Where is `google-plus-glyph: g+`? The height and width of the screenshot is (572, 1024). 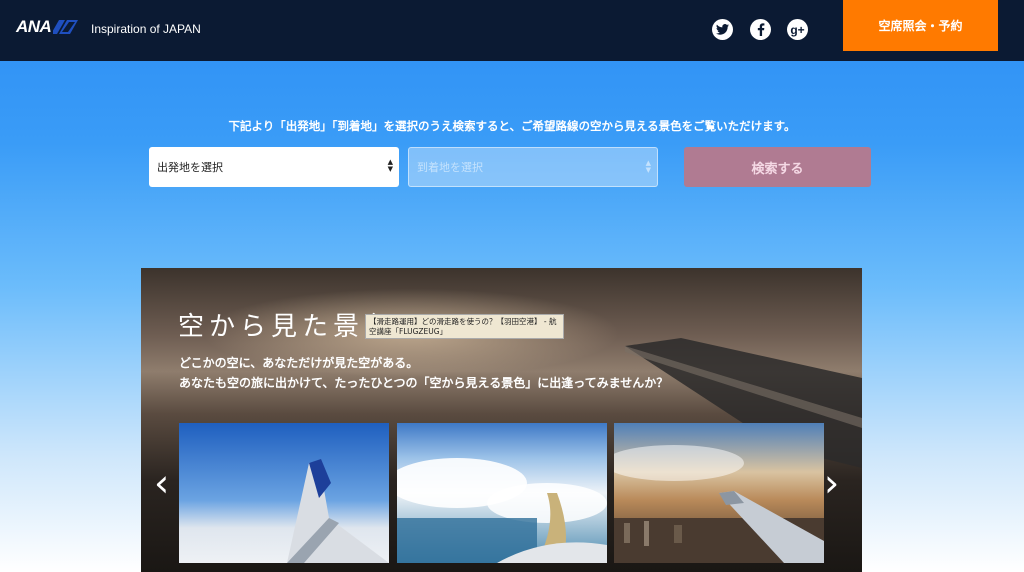
google-plus-glyph: g+ is located at coordinates (797, 29).